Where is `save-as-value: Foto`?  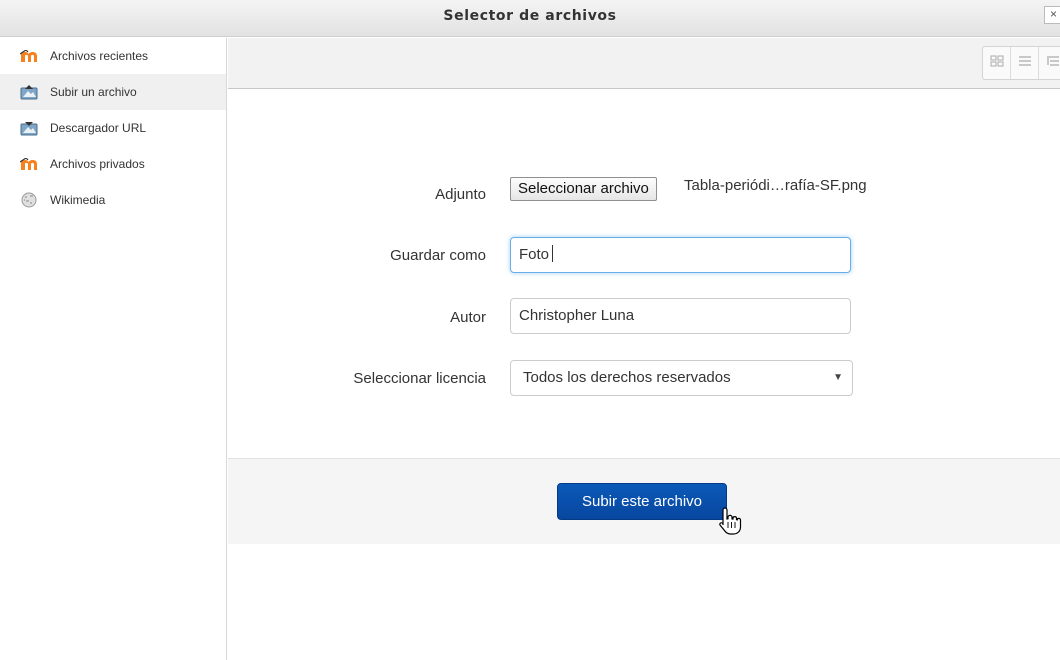 save-as-value: Foto is located at coordinates (534, 254).